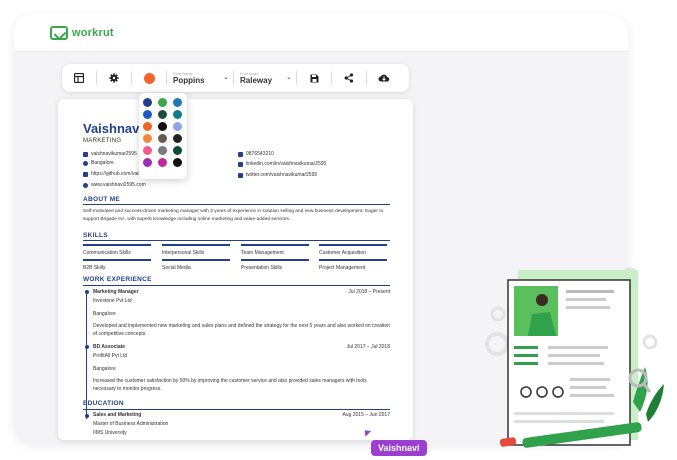 This screenshot has height=460, width=677. I want to click on skill-item: Team Management, so click(275, 250).